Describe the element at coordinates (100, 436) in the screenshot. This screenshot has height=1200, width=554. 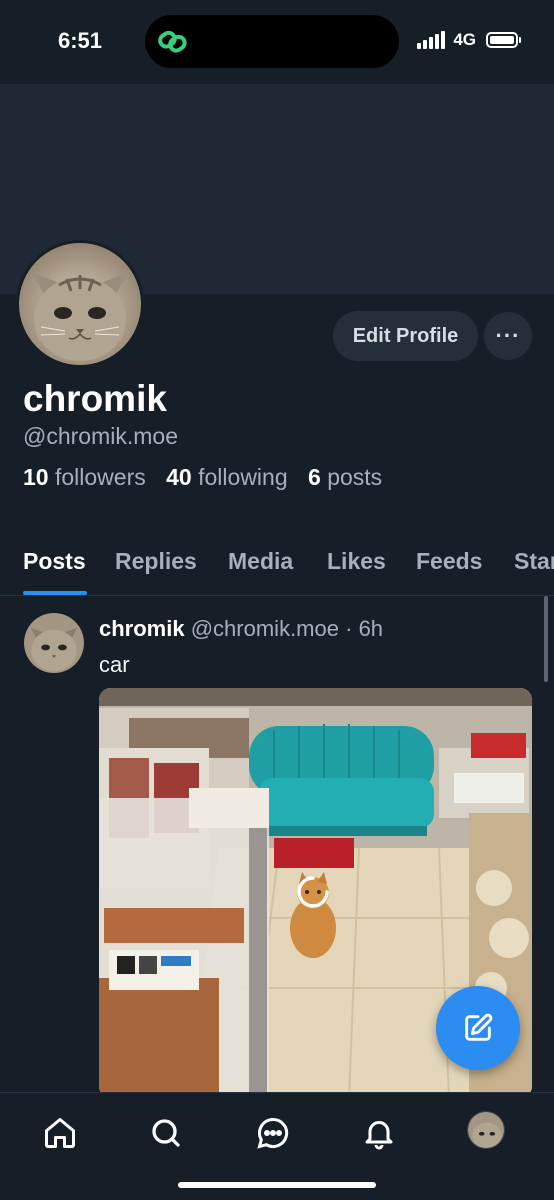
I see `profile-handle: @chromik.moe` at that location.